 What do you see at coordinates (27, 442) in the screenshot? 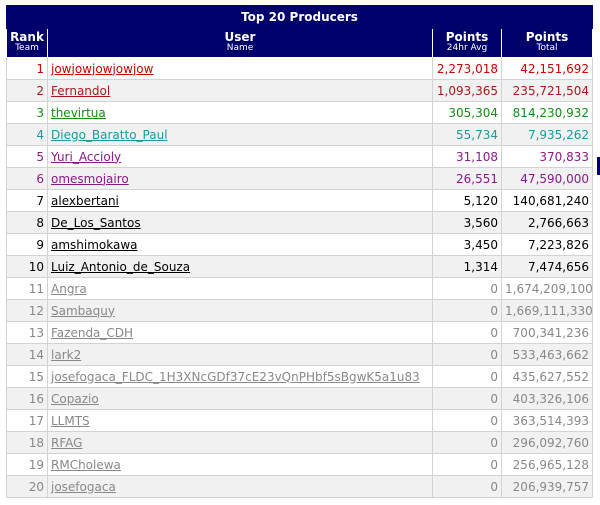
I see `rank-cell: 18` at bounding box center [27, 442].